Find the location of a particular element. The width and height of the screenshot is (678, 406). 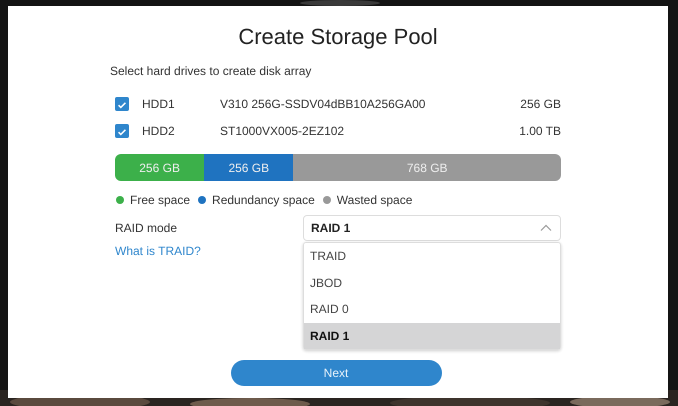

drive-name: HDD1 is located at coordinates (159, 103).